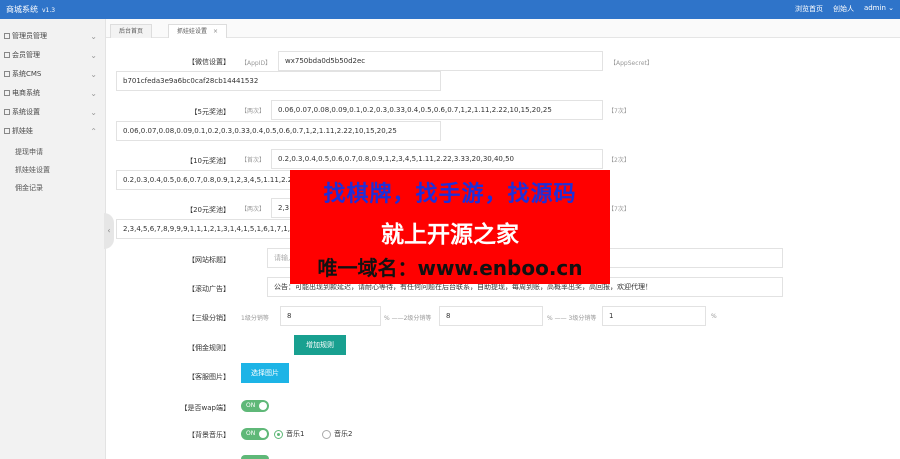  I want to click on tab-claw-settings: 抓娃娃设置 ×, so click(198, 31).